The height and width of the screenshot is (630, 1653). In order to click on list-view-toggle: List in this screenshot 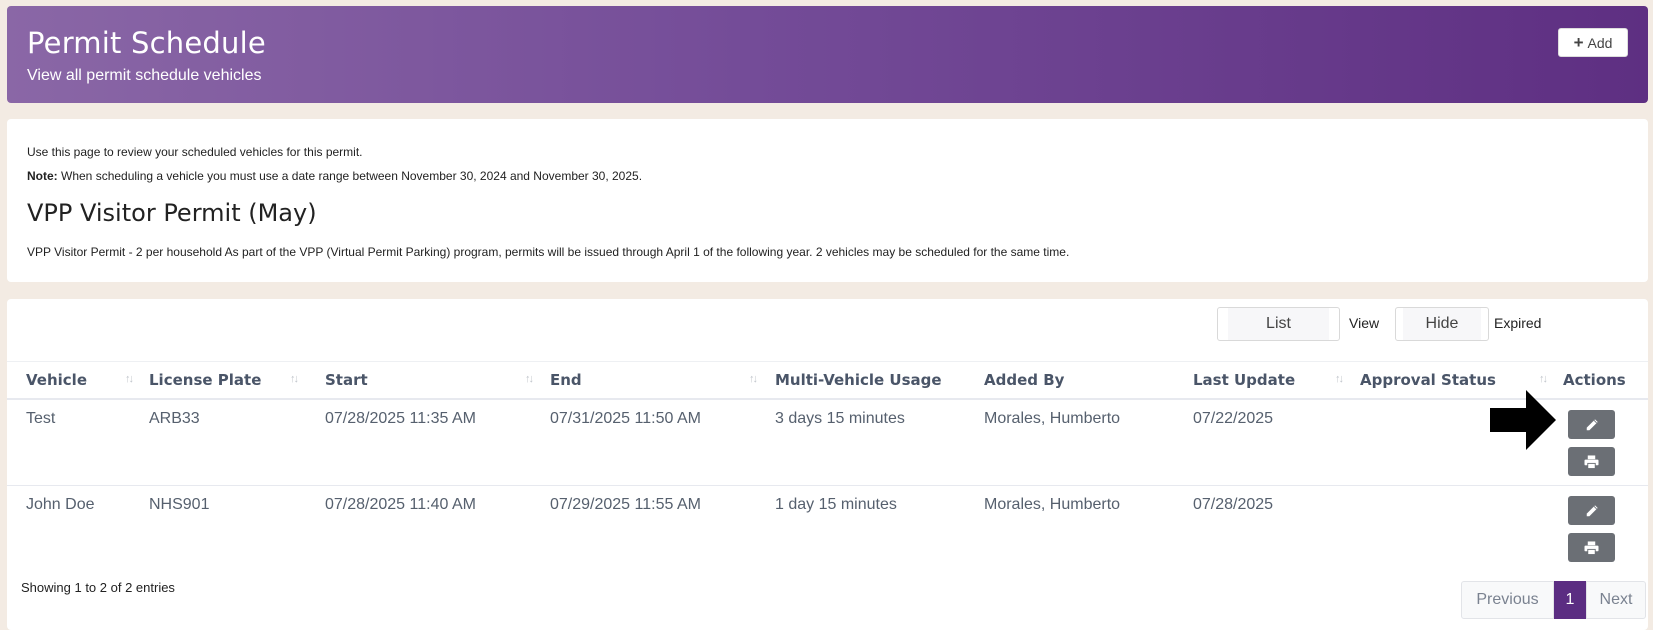, I will do `click(1278, 324)`.